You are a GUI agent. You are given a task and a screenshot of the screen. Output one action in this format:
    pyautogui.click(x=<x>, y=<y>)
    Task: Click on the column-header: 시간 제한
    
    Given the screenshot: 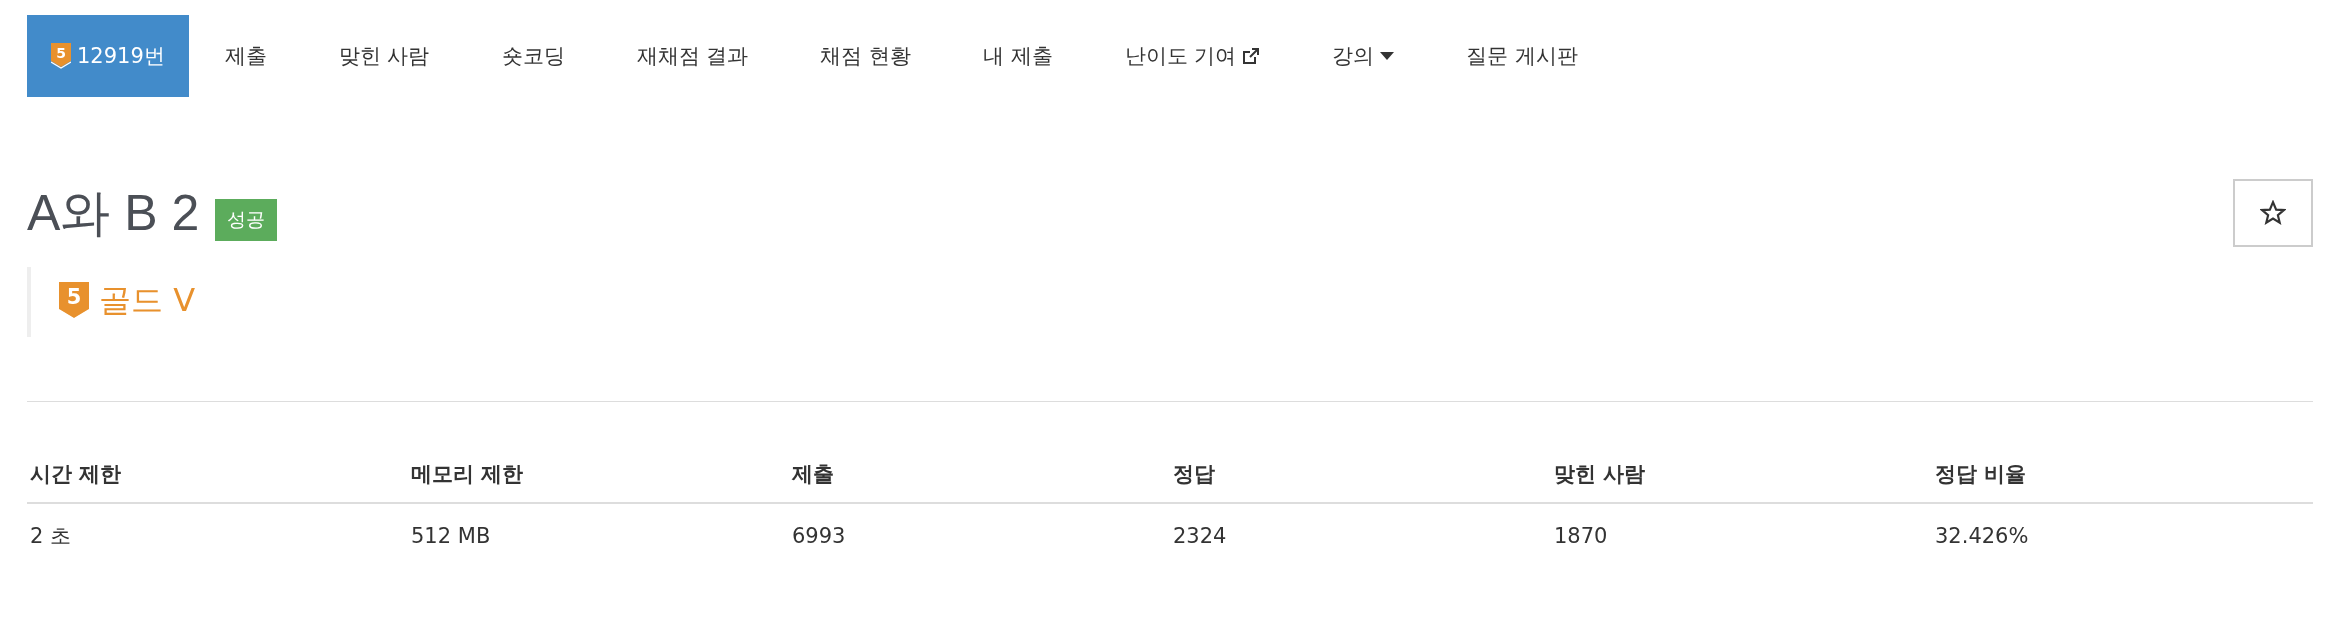 What is the action you would take?
    pyautogui.click(x=217, y=474)
    